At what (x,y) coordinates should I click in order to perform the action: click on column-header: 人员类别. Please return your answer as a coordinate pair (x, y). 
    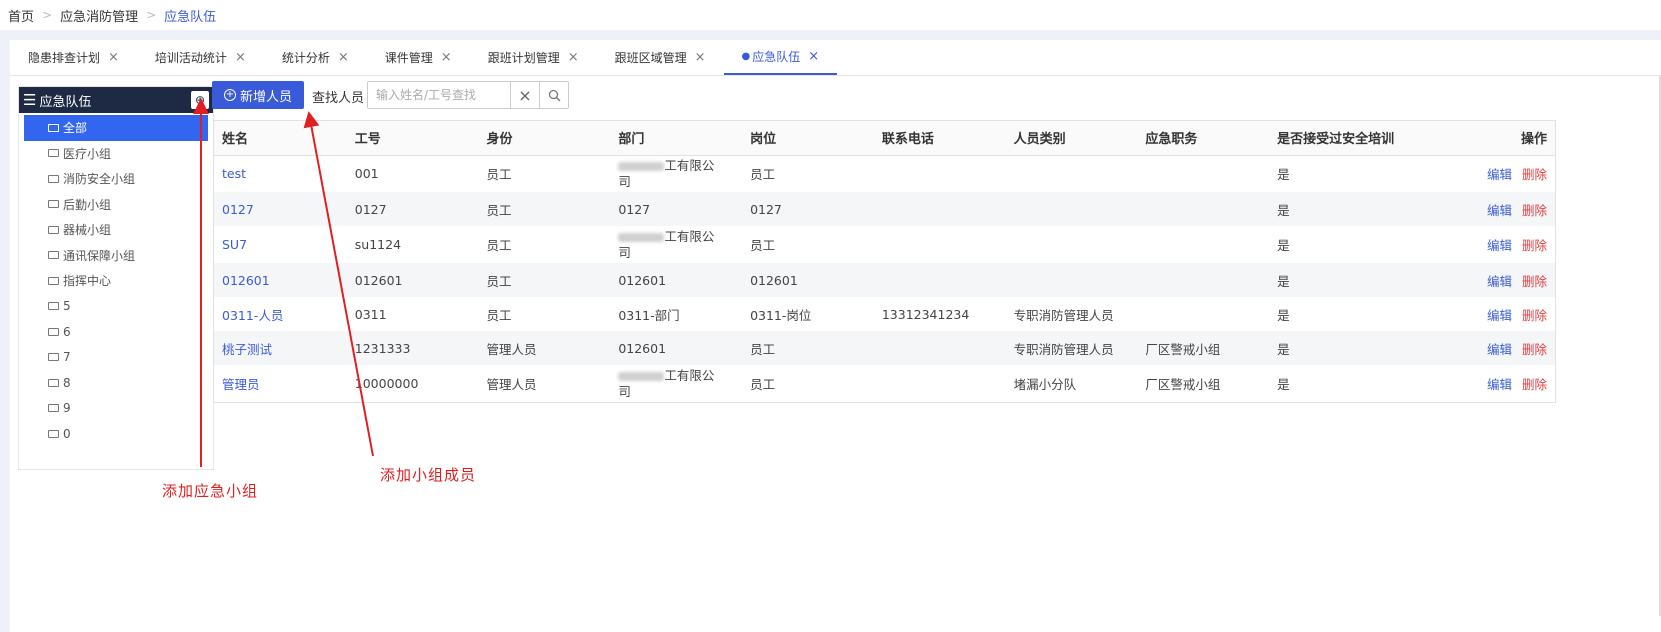
    Looking at the image, I should click on (1071, 138).